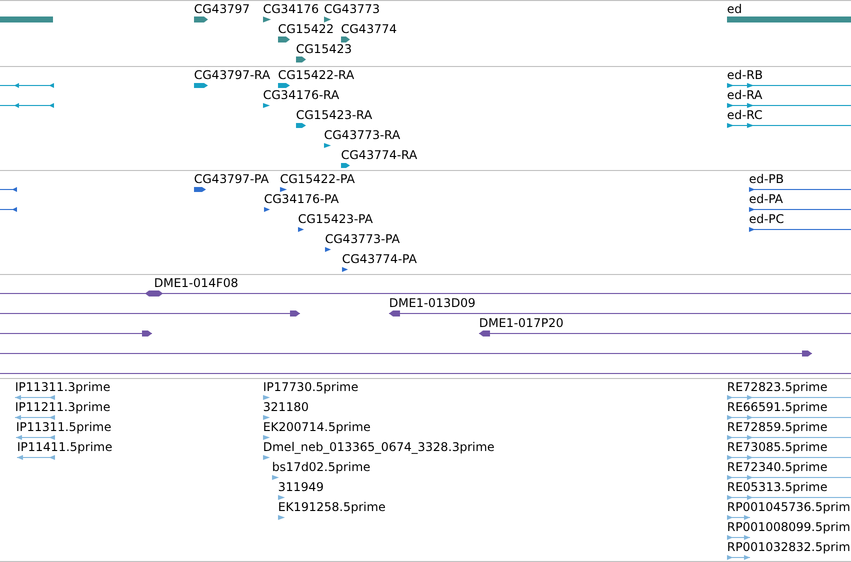 Image resolution: width=851 pixels, height=562 pixels. What do you see at coordinates (369, 29) in the screenshot?
I see `gene-label: CG43774` at bounding box center [369, 29].